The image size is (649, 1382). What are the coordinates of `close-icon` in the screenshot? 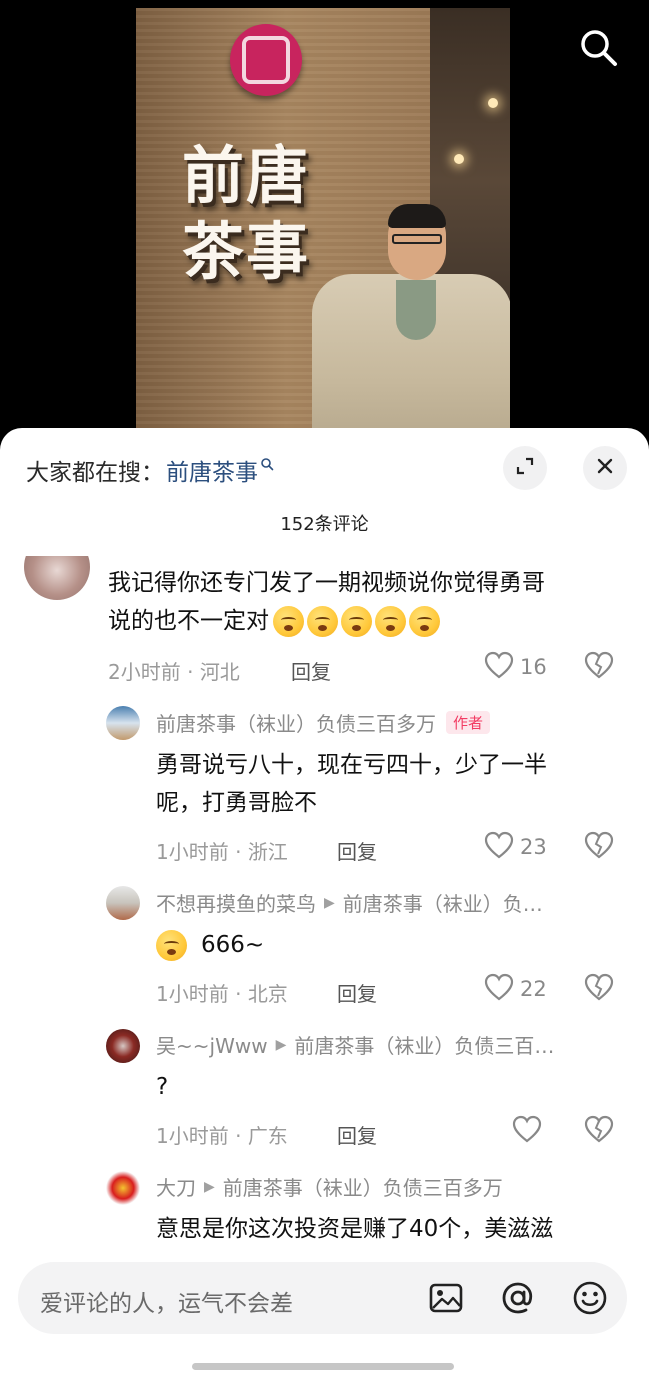 It's located at (605, 468).